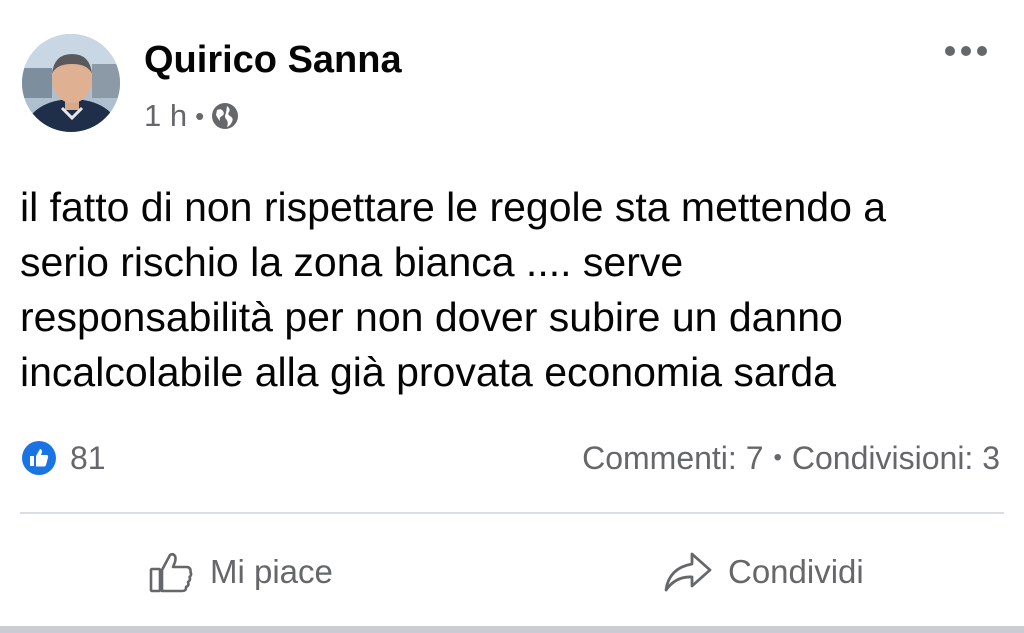 The width and height of the screenshot is (1024, 633). What do you see at coordinates (64, 458) in the screenshot?
I see `reactions-summary: 81` at bounding box center [64, 458].